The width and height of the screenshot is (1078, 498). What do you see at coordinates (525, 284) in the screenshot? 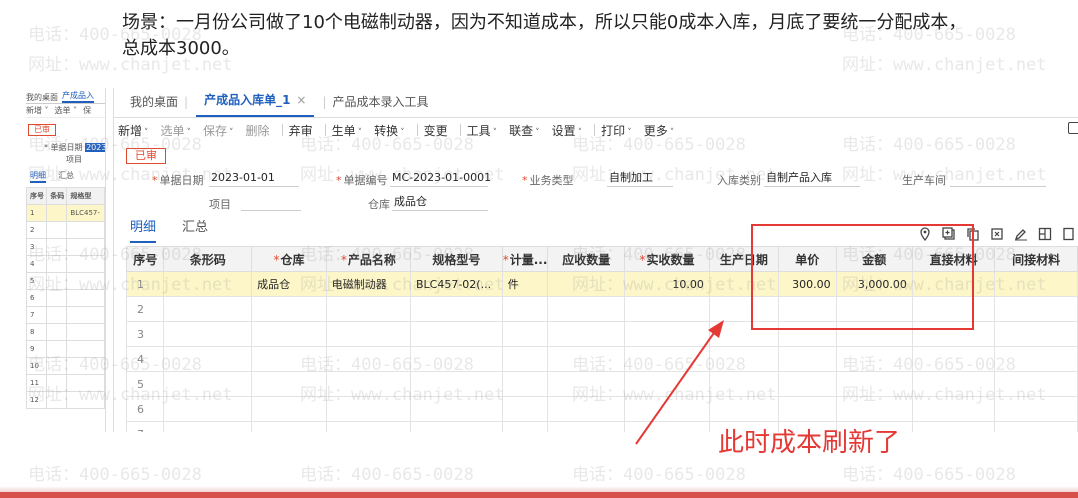
I see `table-cell: 件` at bounding box center [525, 284].